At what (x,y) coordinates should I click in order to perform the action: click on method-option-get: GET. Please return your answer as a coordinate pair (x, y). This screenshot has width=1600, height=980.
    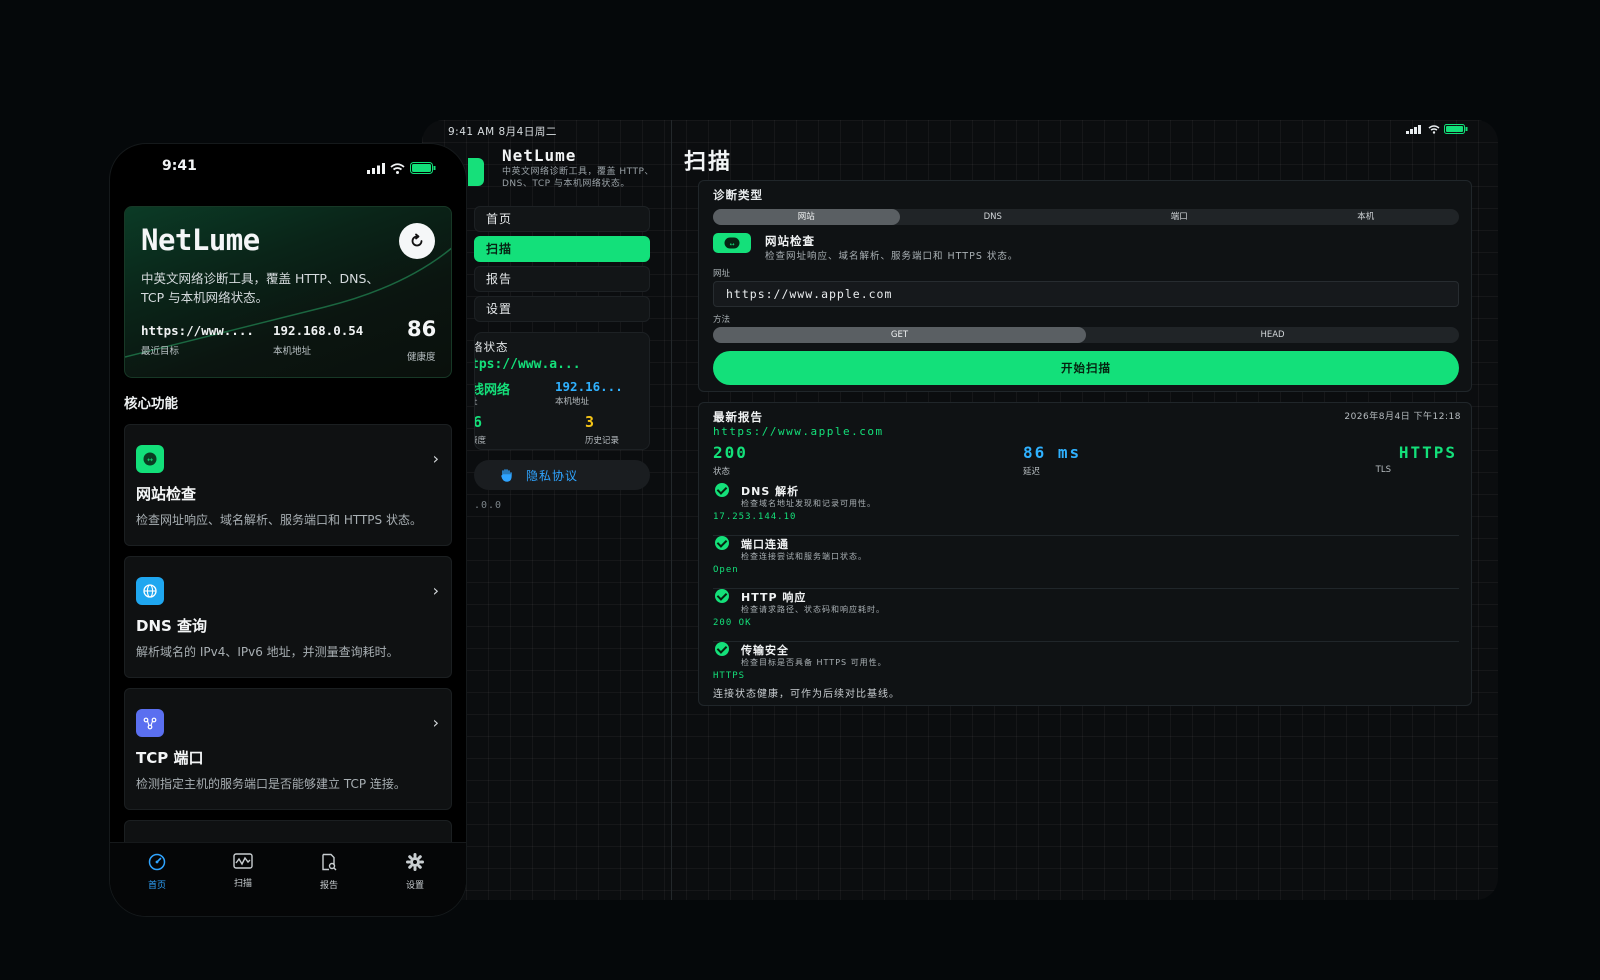
    Looking at the image, I should click on (899, 335).